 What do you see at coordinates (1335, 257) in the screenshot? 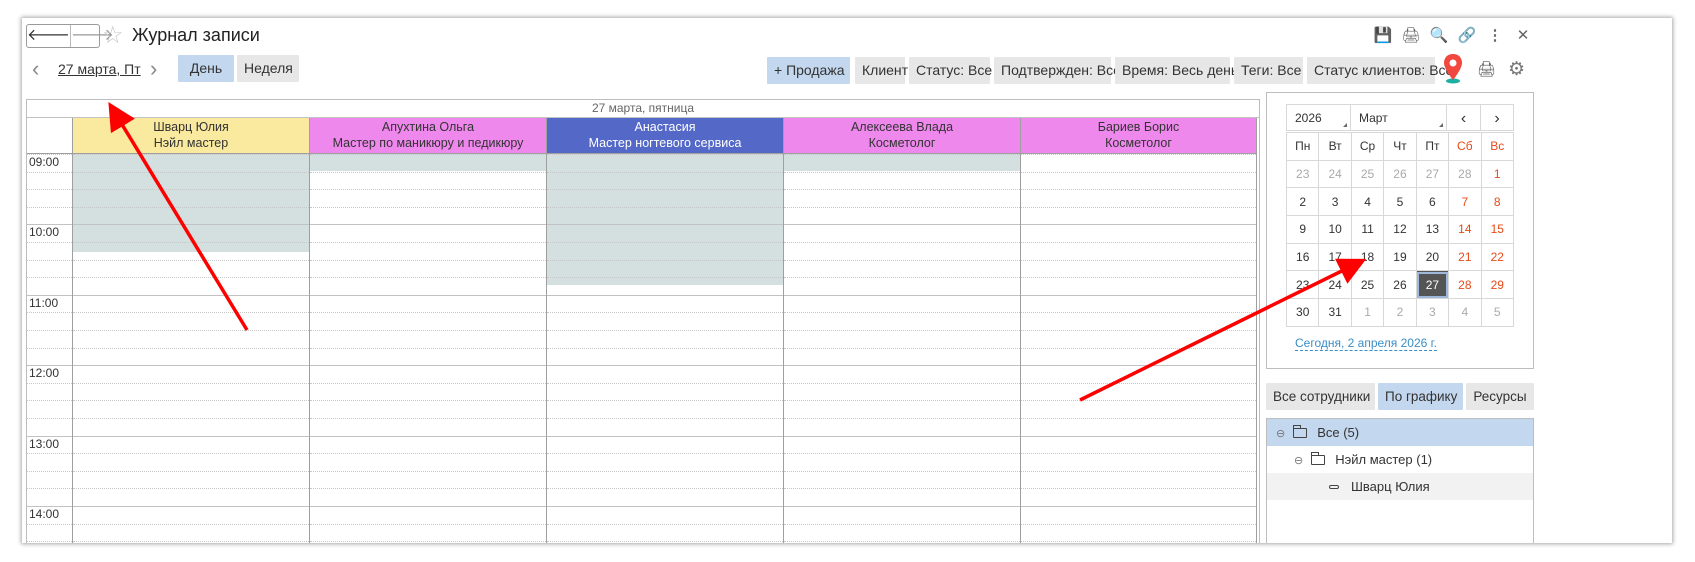
I see `calendar-day: 17` at bounding box center [1335, 257].